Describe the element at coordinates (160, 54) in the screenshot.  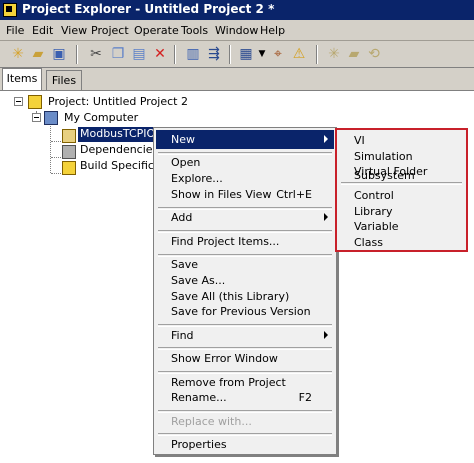
I see `delete-icon: ✕` at that location.